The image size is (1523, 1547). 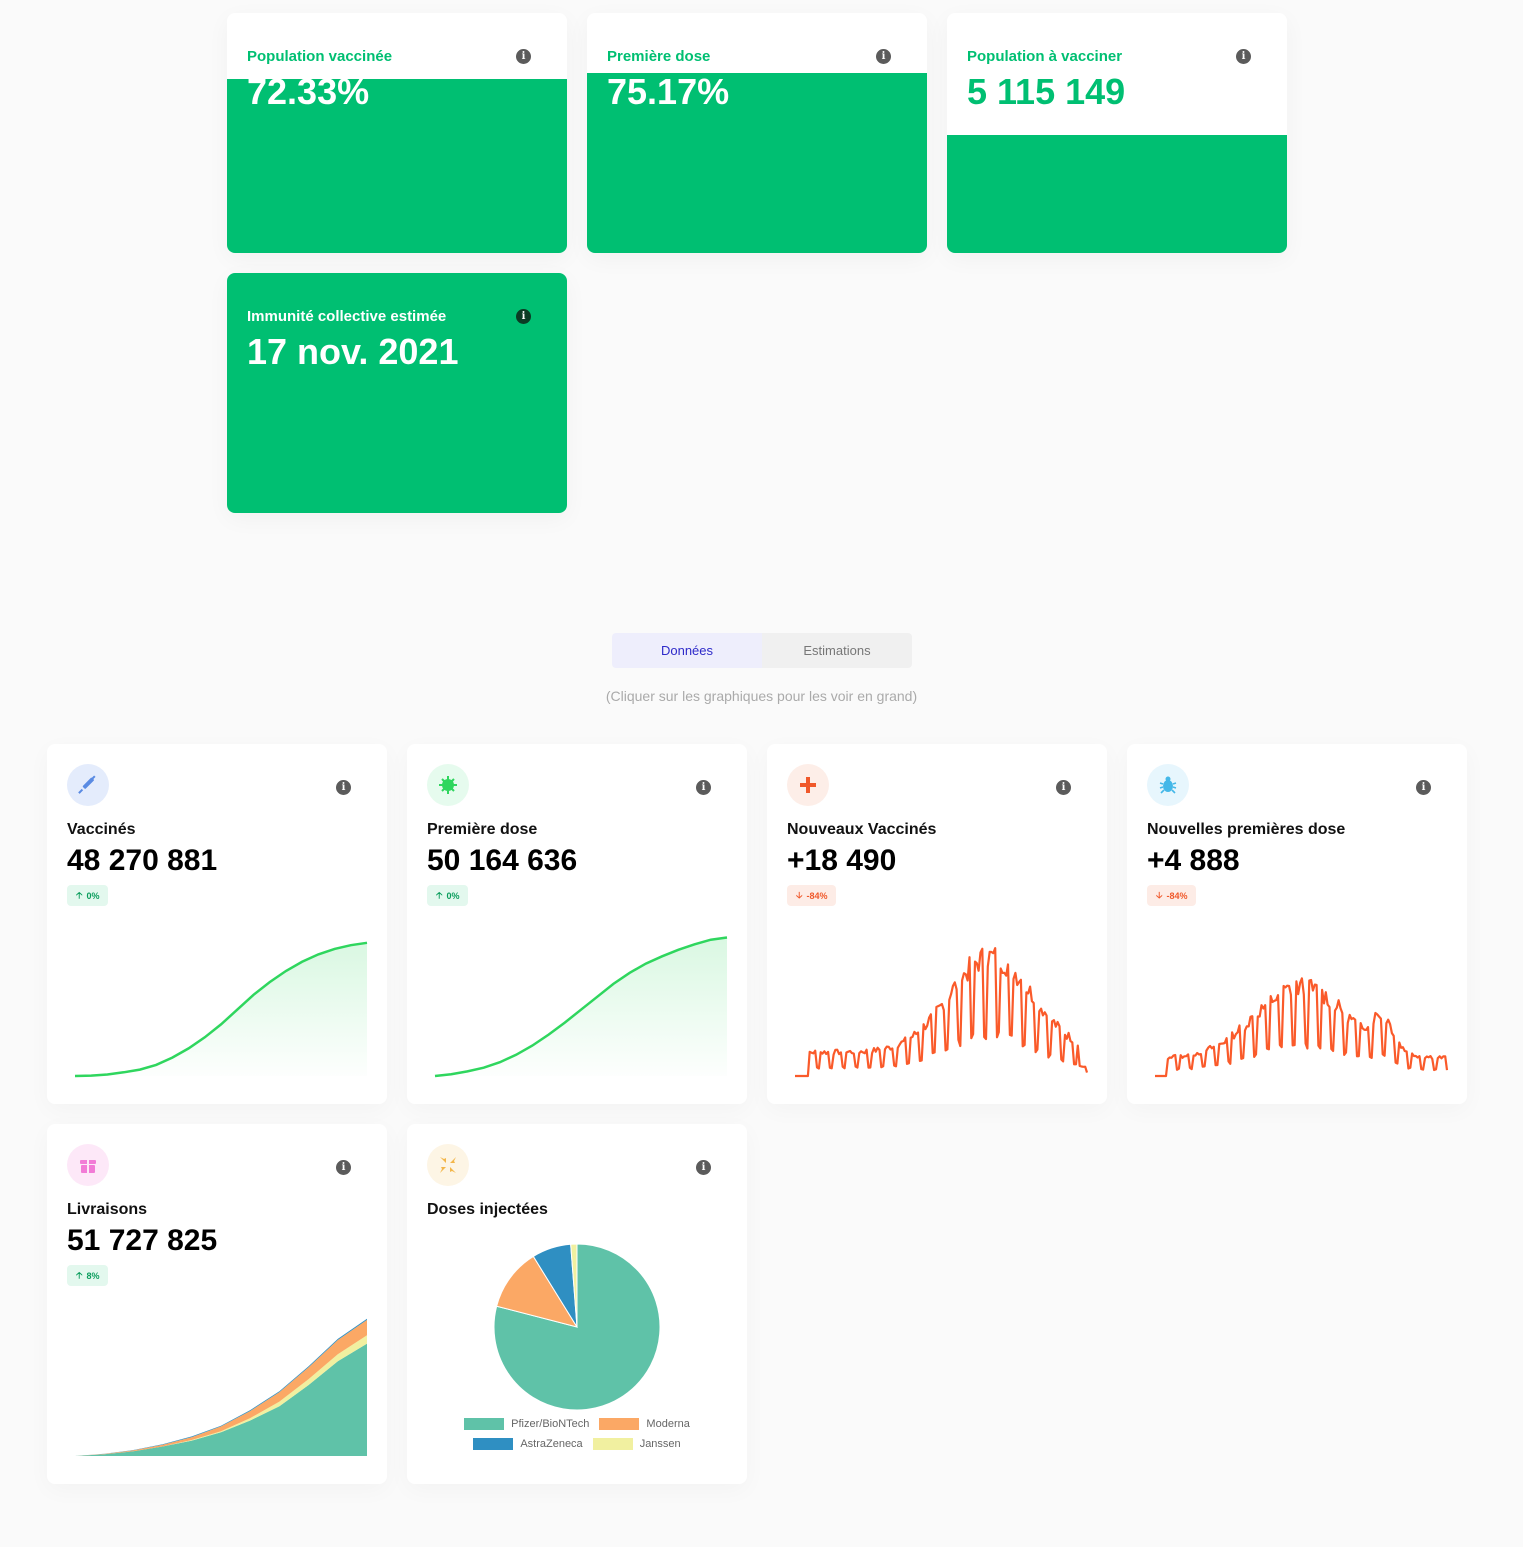 What do you see at coordinates (142, 860) in the screenshot?
I see `card-value: 48 270 881` at bounding box center [142, 860].